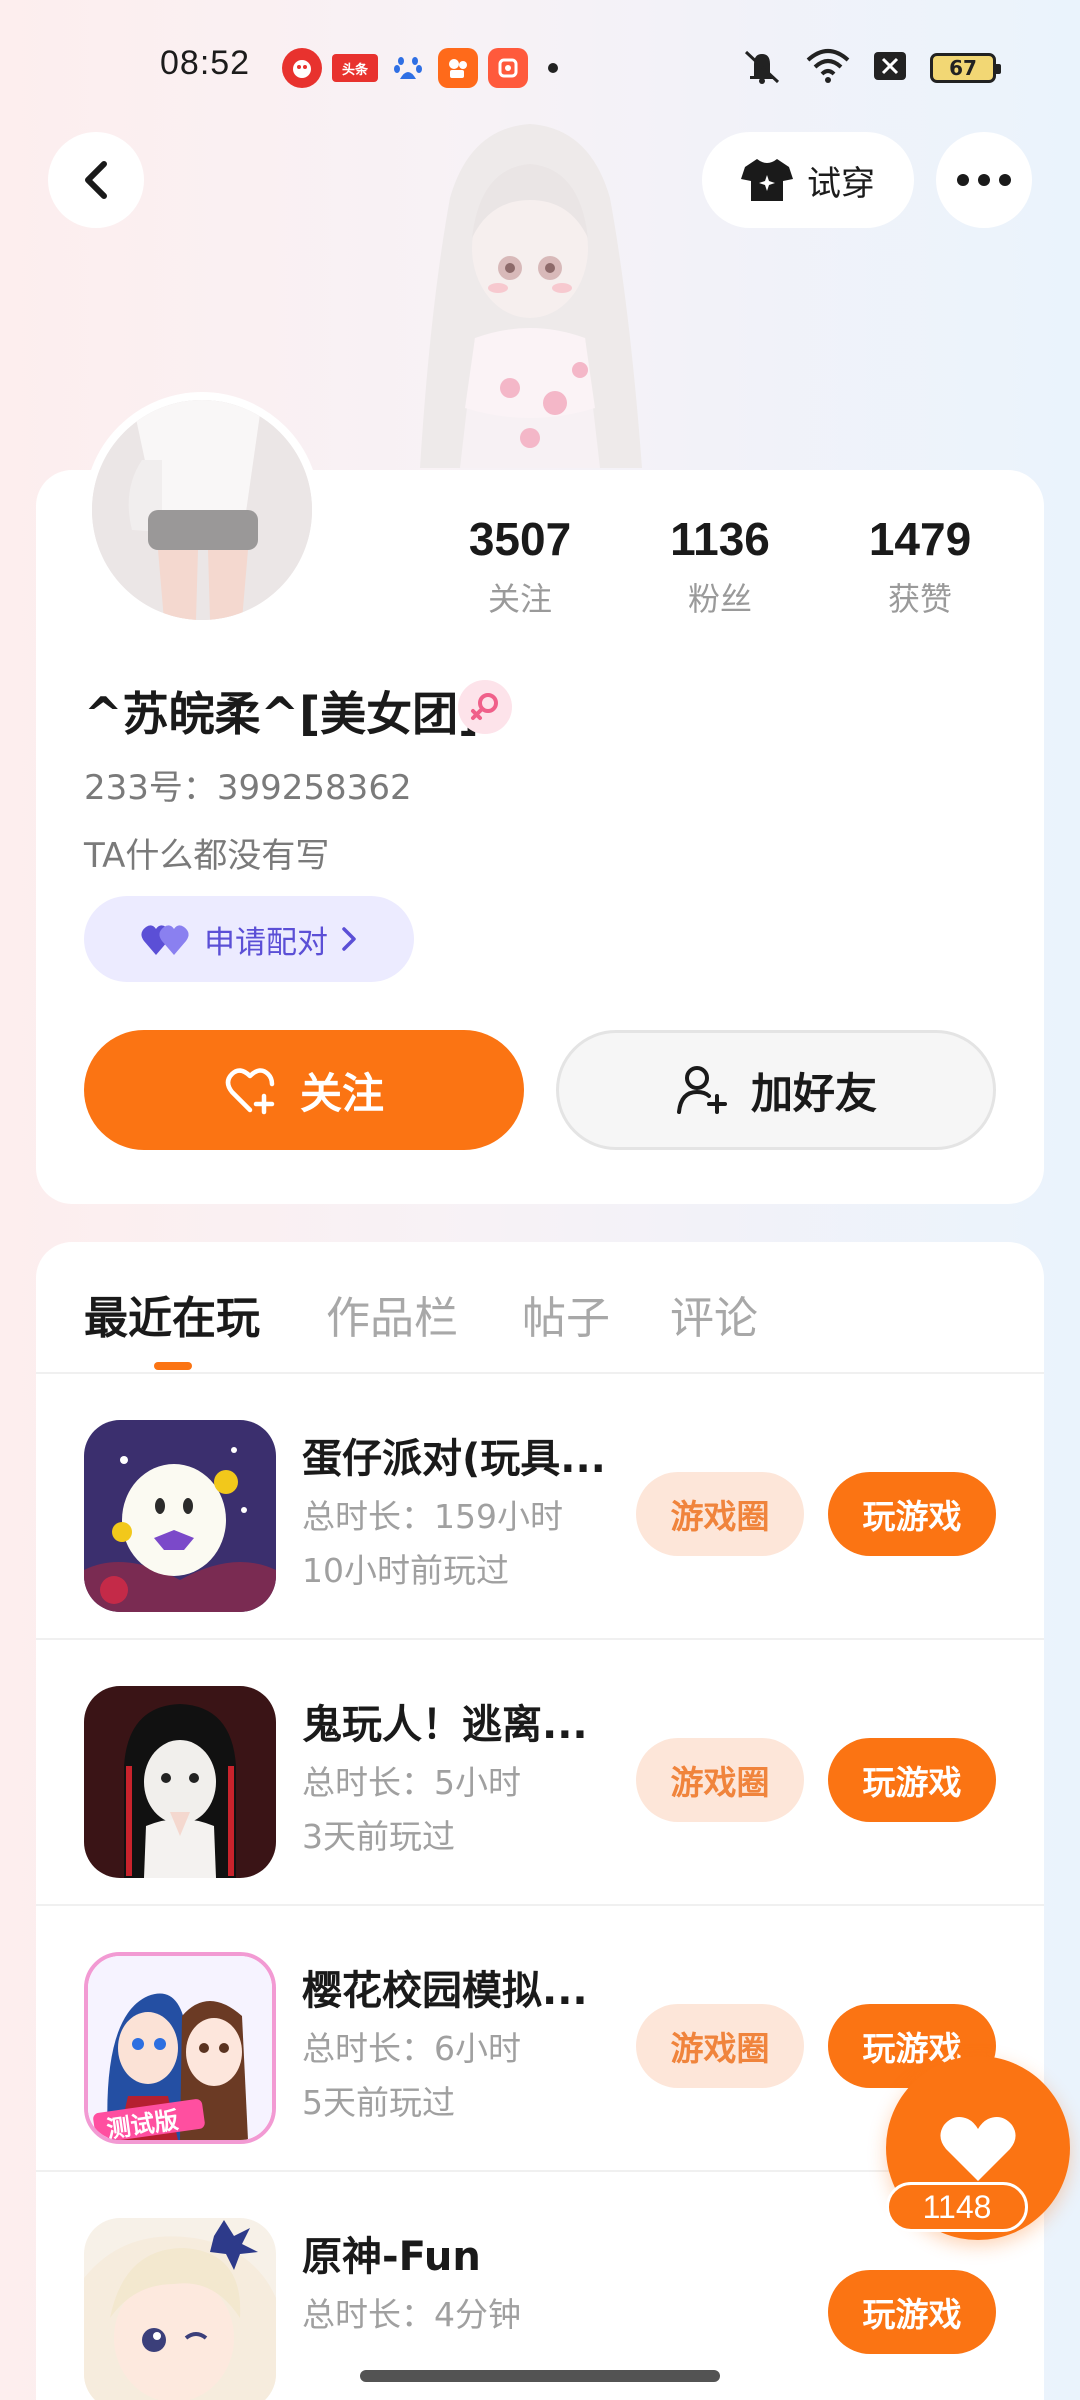  Describe the element at coordinates (378, 2102) in the screenshot. I see `game-last-played: 5天前玩过` at that location.